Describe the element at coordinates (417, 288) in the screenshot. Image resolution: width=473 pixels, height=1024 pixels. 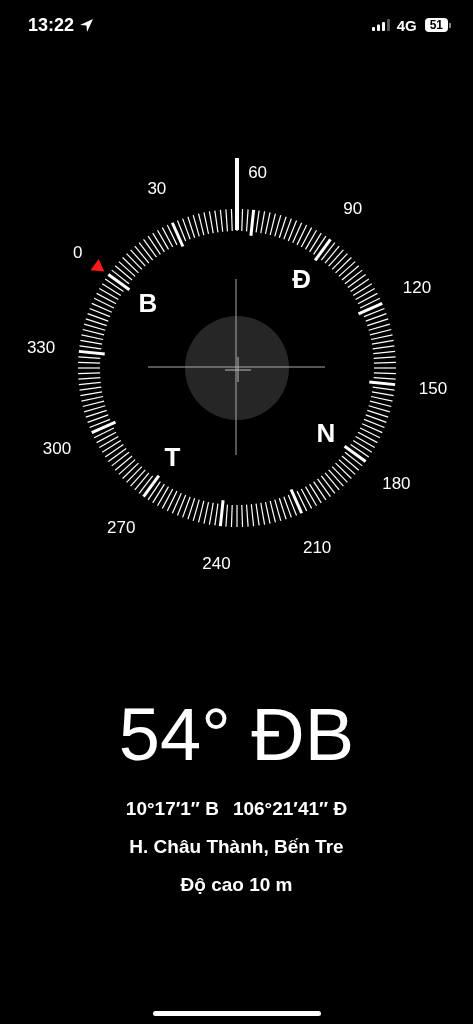
I see `degree-label: 120` at that location.